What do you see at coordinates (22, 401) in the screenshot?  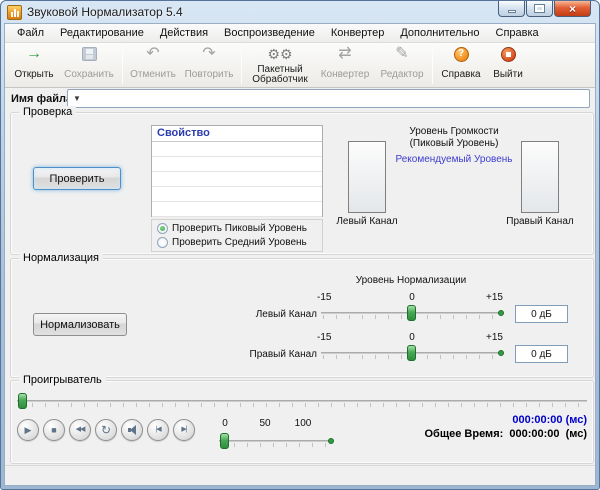 I see `seek-thumb` at bounding box center [22, 401].